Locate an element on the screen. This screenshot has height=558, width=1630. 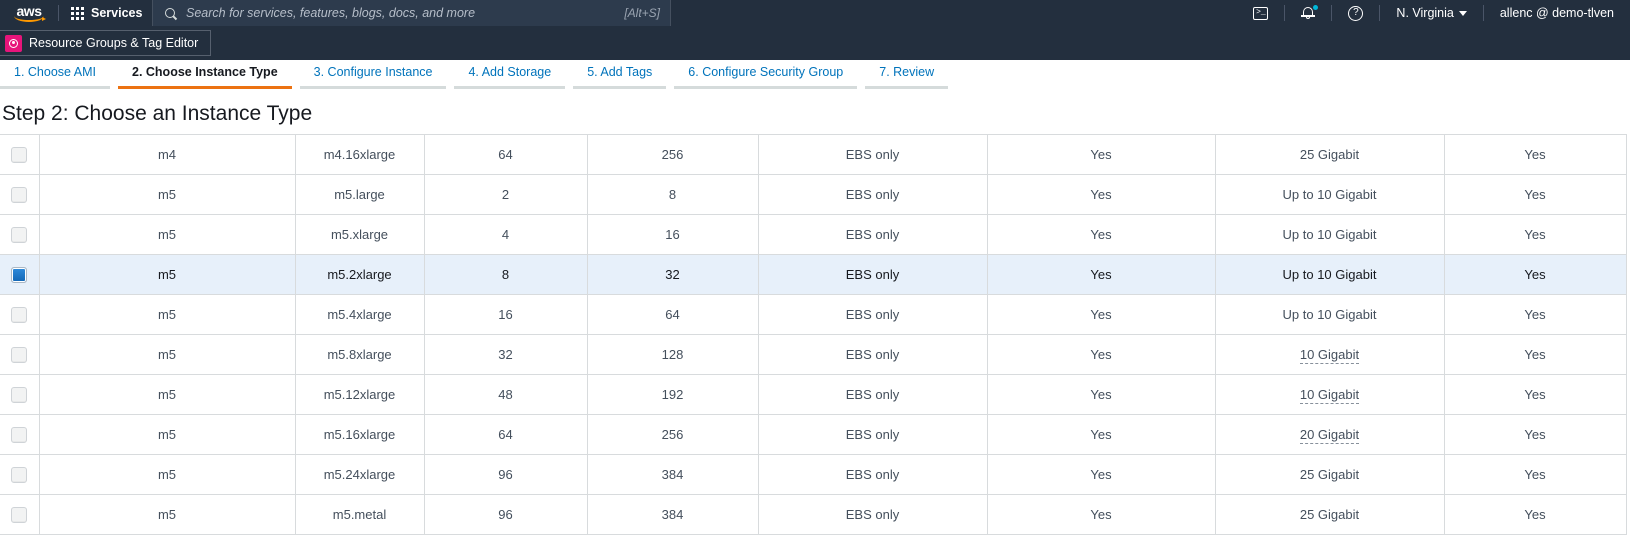
wizard-step-7: 7. Review is located at coordinates (907, 74).